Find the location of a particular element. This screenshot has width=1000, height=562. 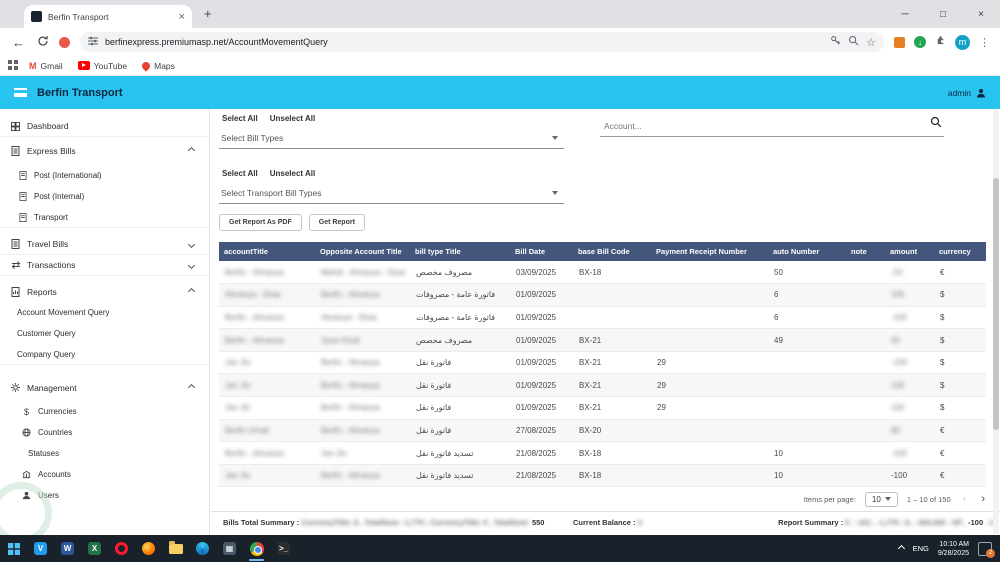

cell-oppositeAccountTitle: Berfin - Almanya is located at coordinates (362, 363).